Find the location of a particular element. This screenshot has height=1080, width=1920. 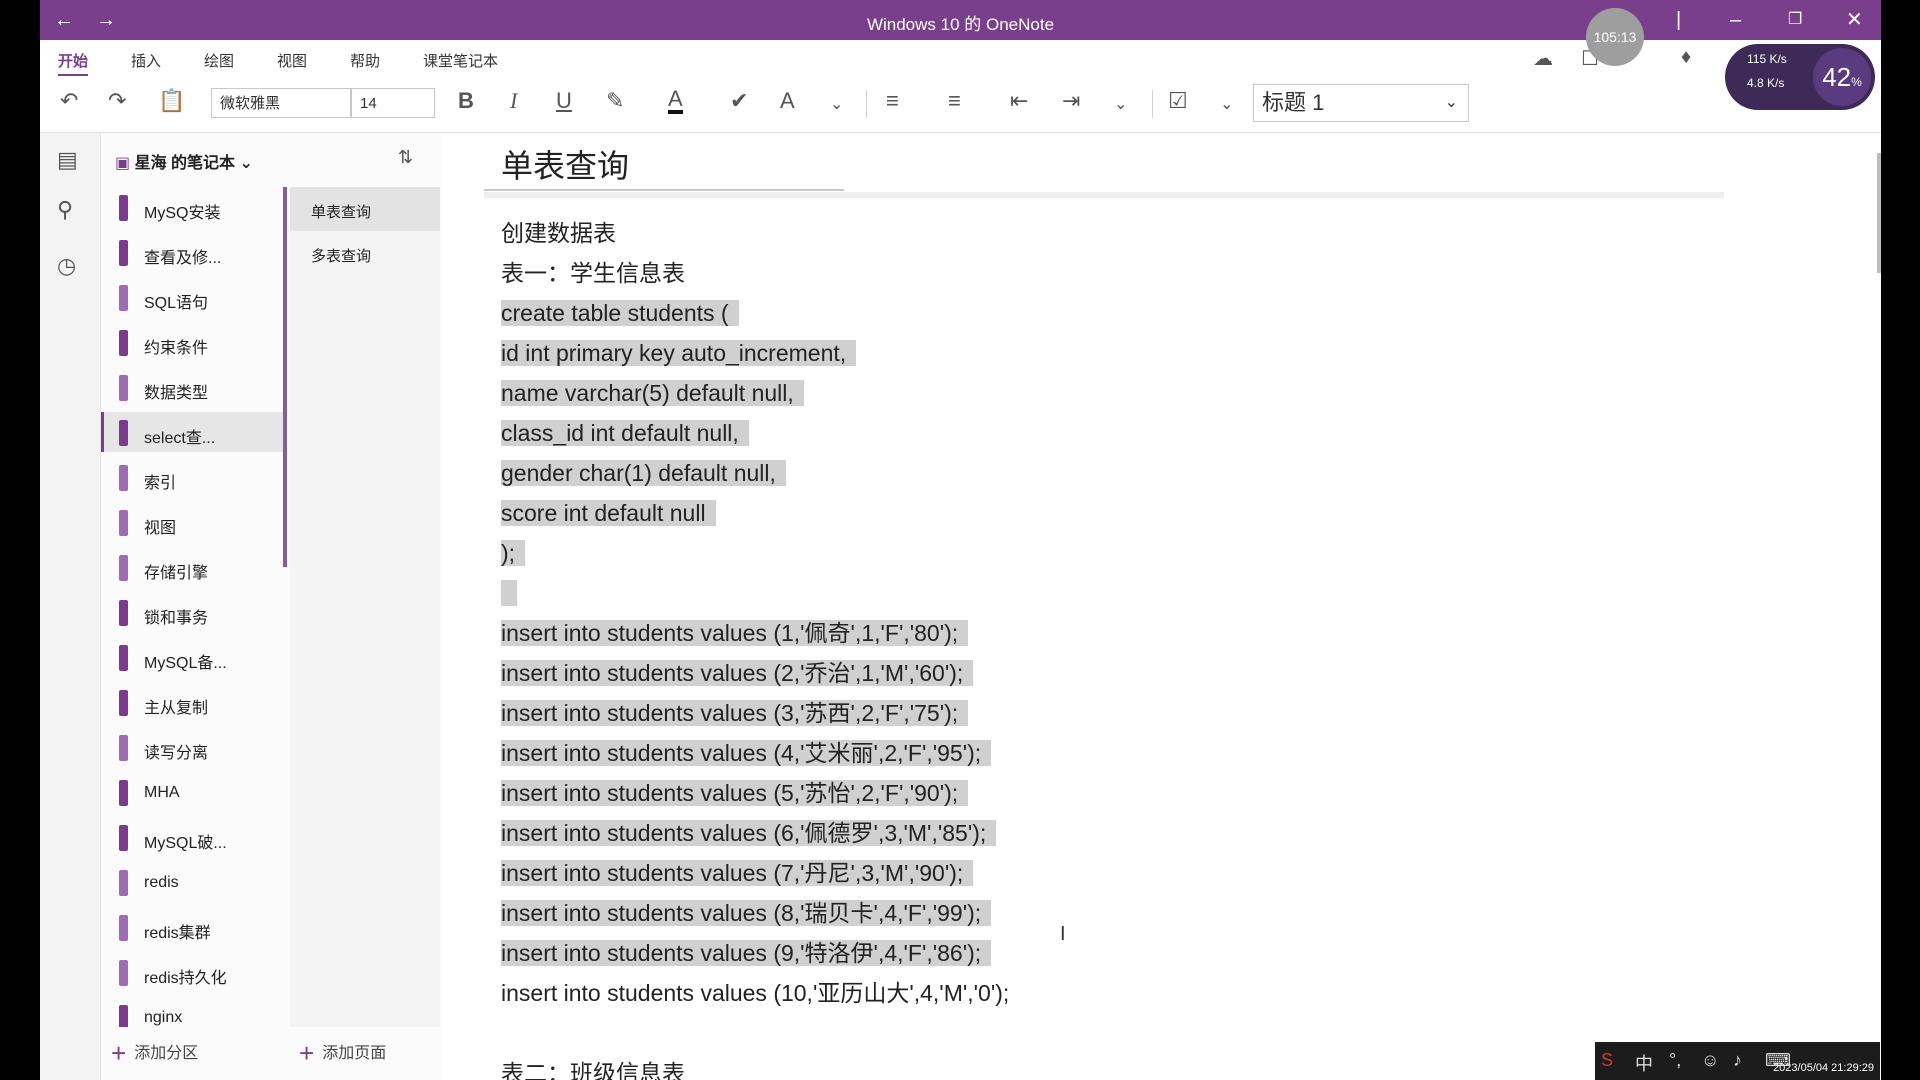

section-item: 存储引擎 is located at coordinates (192, 567).